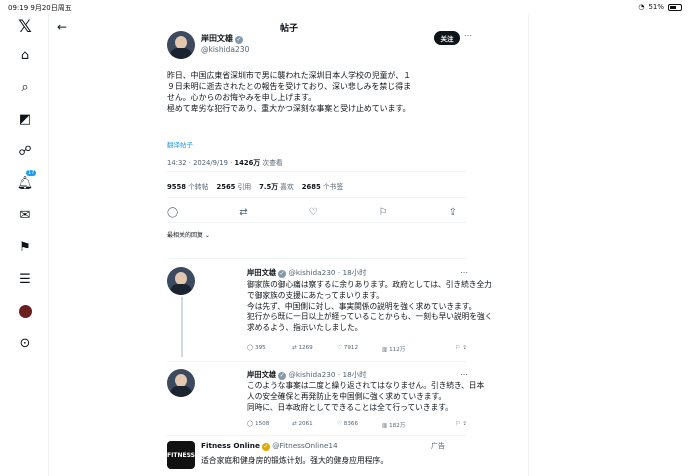 This screenshot has height=476, width=690. Describe the element at coordinates (528, 245) in the screenshot. I see `column-divider` at that location.